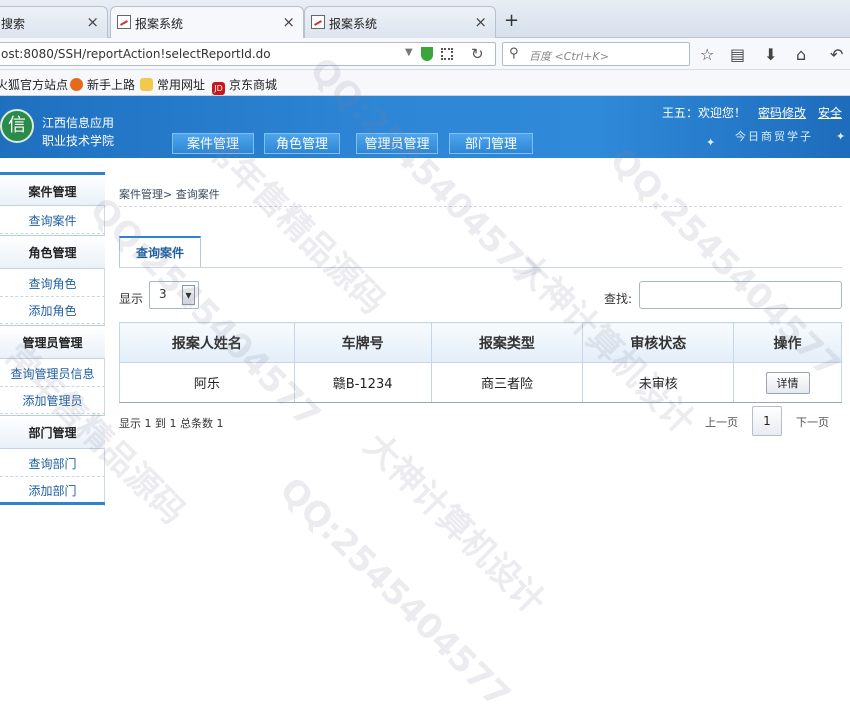 This screenshot has width=850, height=716. I want to click on pager-next-button: 下一页, so click(812, 422).